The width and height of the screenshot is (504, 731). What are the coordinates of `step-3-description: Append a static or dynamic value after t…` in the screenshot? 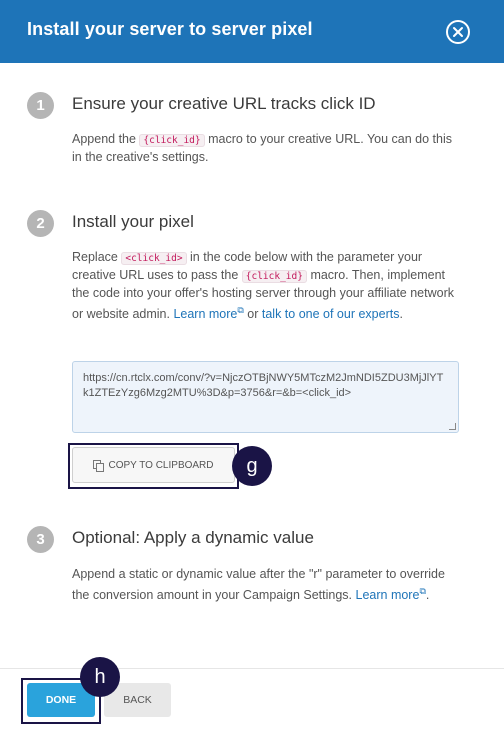 It's located at (258, 585).